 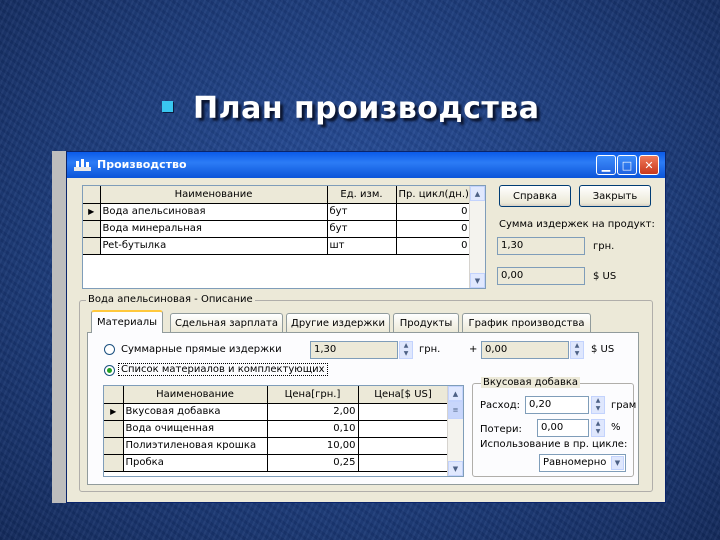 What do you see at coordinates (577, 350) in the screenshot?
I see `total-usd-spinner: ▲ ▼` at bounding box center [577, 350].